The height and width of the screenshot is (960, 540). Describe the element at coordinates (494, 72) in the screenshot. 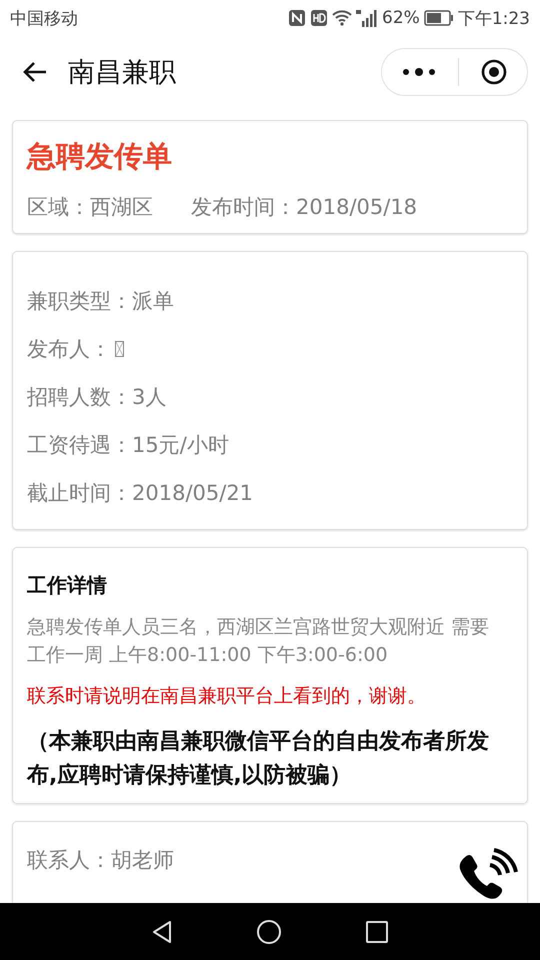

I see `close-target-icon` at that location.